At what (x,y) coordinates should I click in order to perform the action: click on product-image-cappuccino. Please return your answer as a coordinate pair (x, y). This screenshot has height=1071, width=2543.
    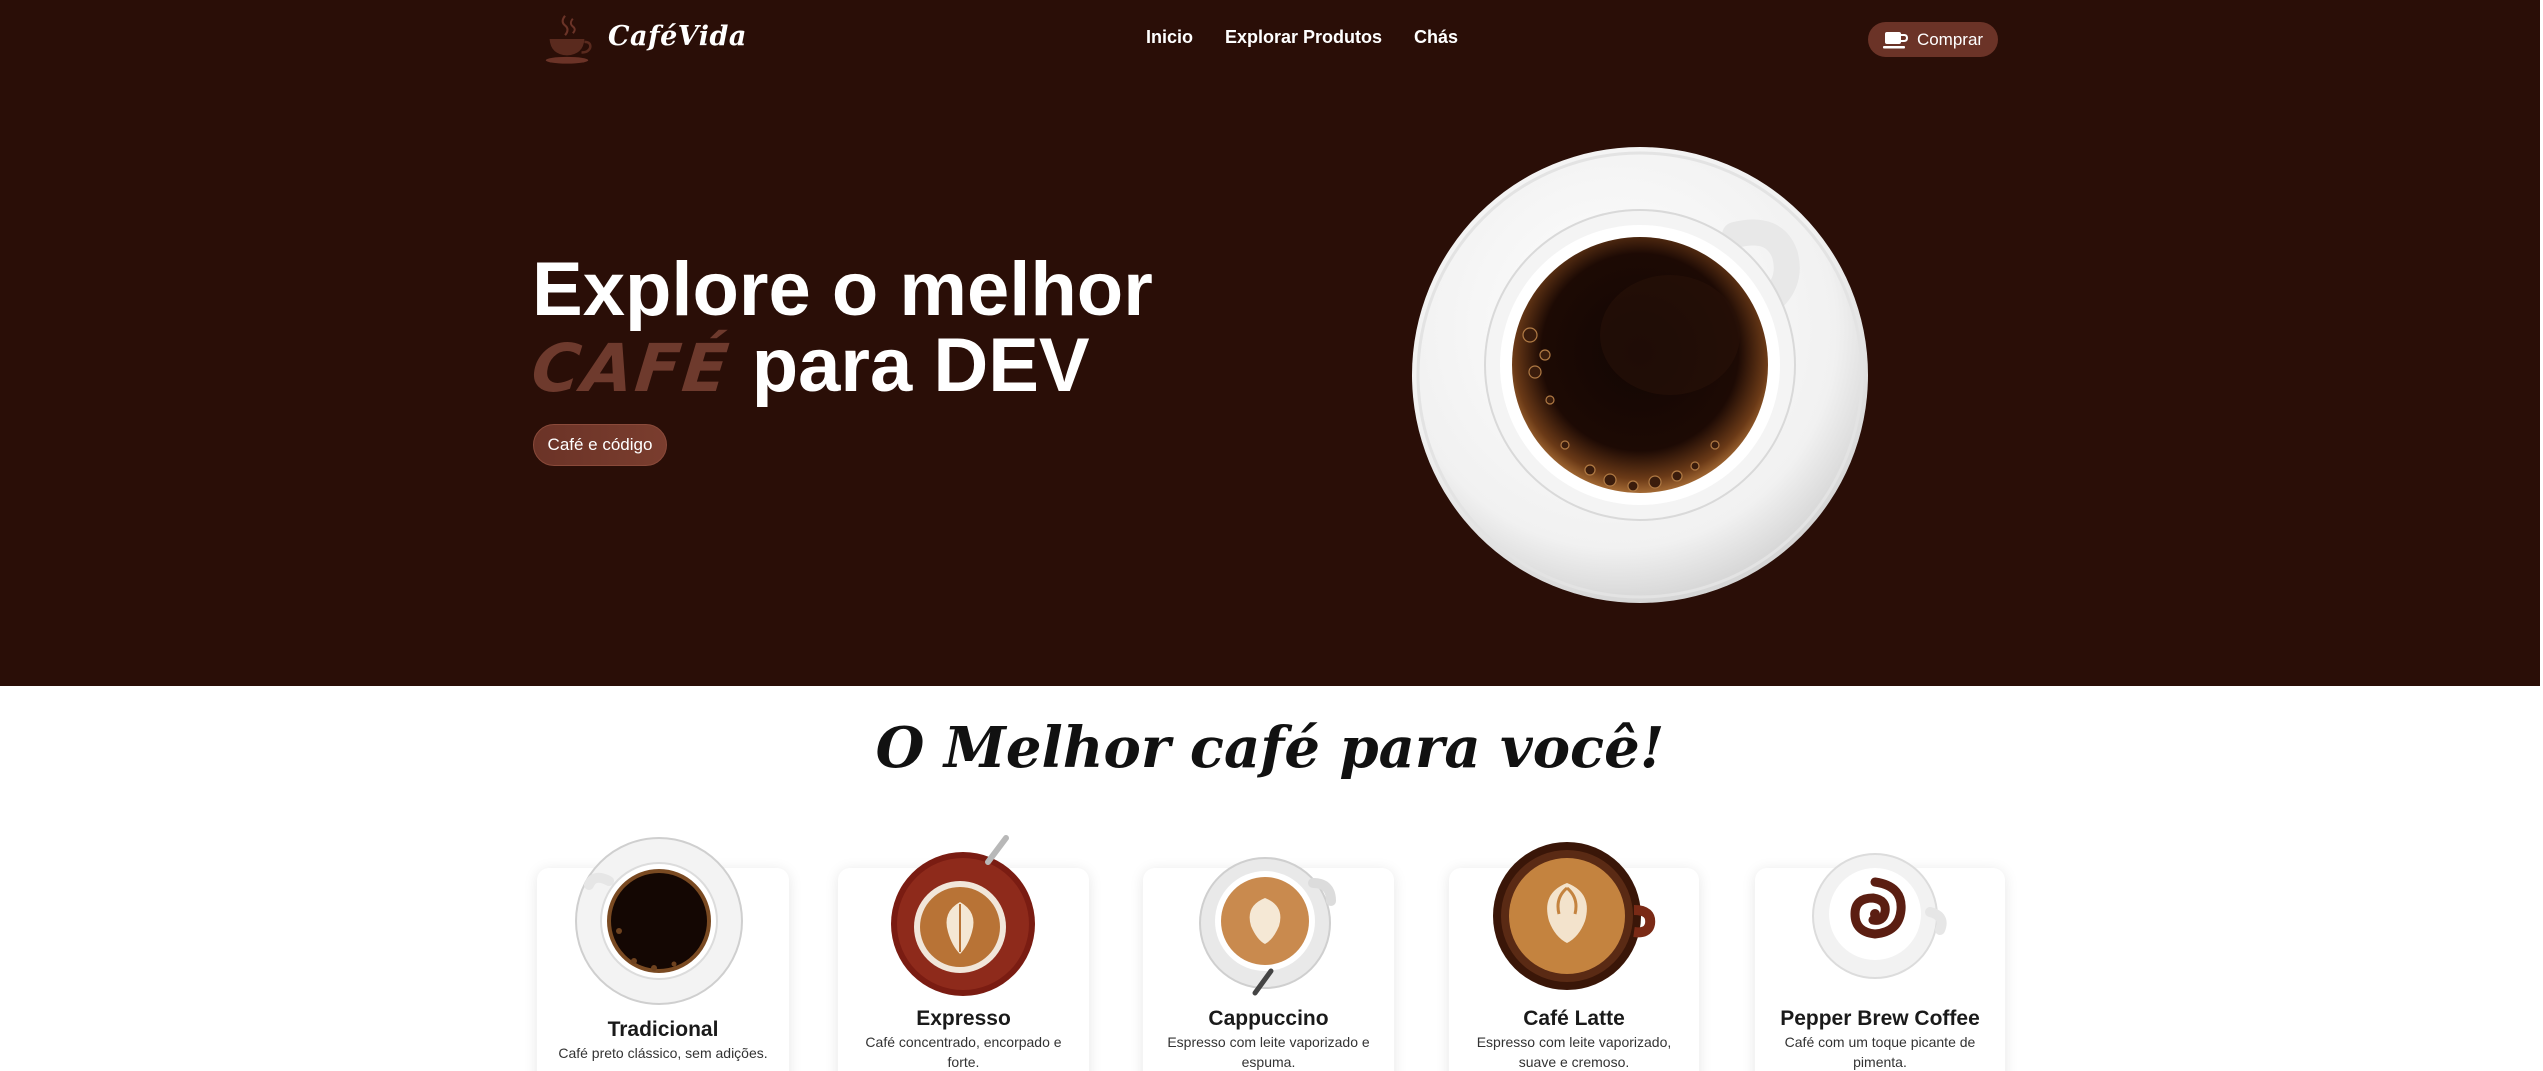
    Looking at the image, I should click on (1267, 926).